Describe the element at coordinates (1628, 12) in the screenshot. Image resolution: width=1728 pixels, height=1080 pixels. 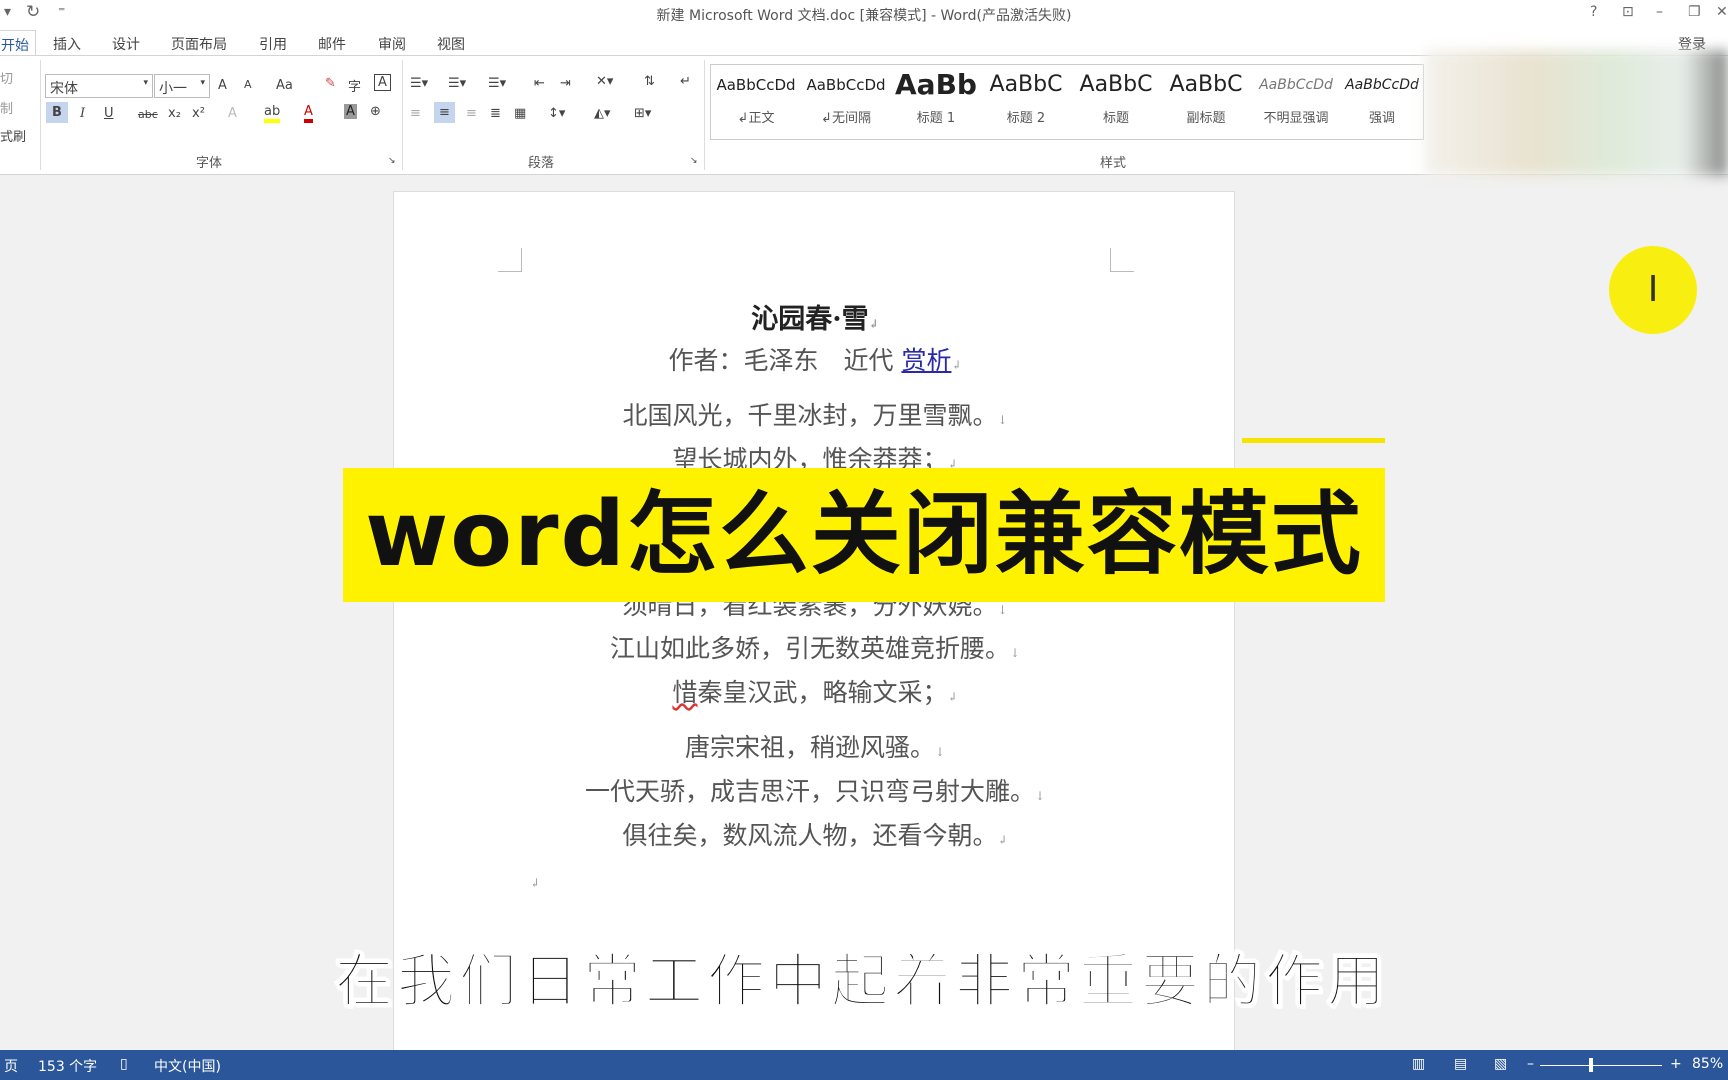
I see `ribbon-display-button: ⊡` at that location.